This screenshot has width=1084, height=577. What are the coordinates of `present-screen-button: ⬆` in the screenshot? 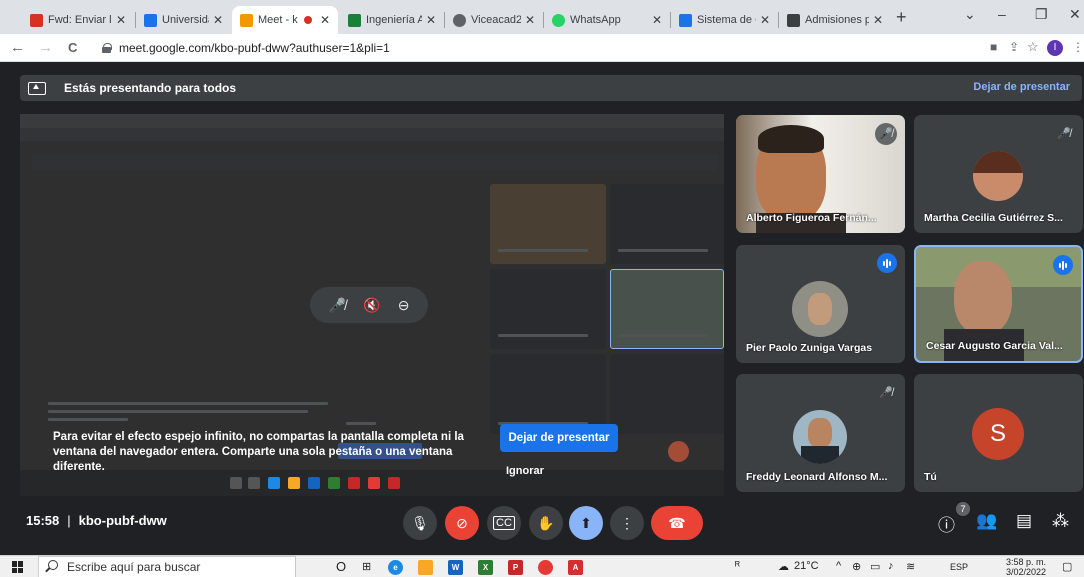 It's located at (586, 523).